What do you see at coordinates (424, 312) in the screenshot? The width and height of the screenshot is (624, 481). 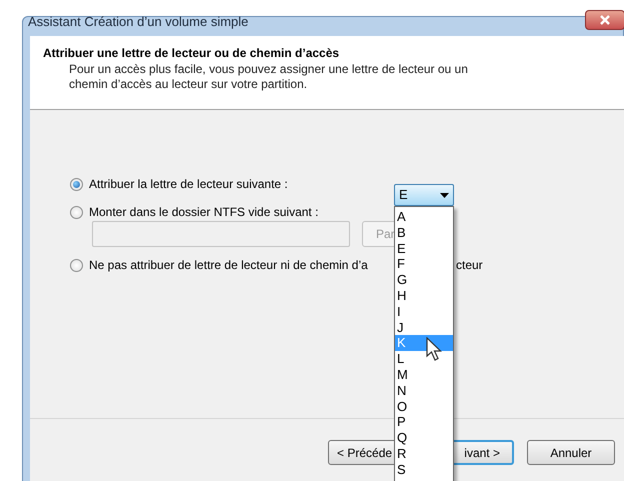 I see `dropdown-option: I` at bounding box center [424, 312].